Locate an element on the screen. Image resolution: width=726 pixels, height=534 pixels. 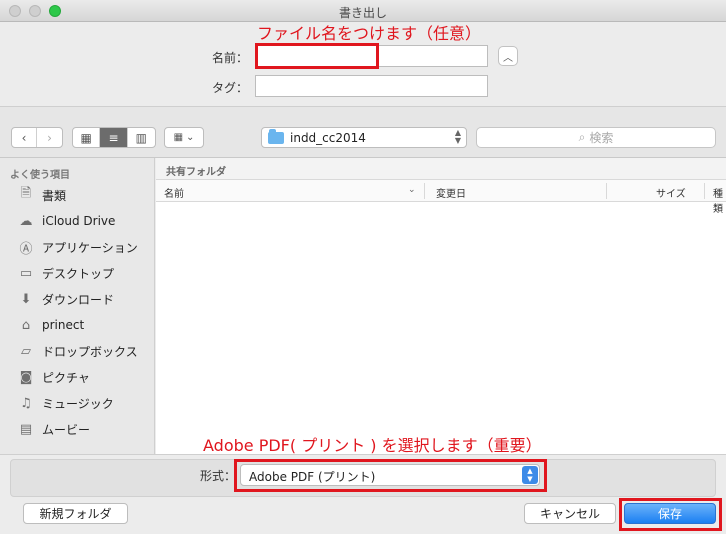
sidebar-item-applications: Ⓐ アプリケーション is located at coordinates (85, 247).